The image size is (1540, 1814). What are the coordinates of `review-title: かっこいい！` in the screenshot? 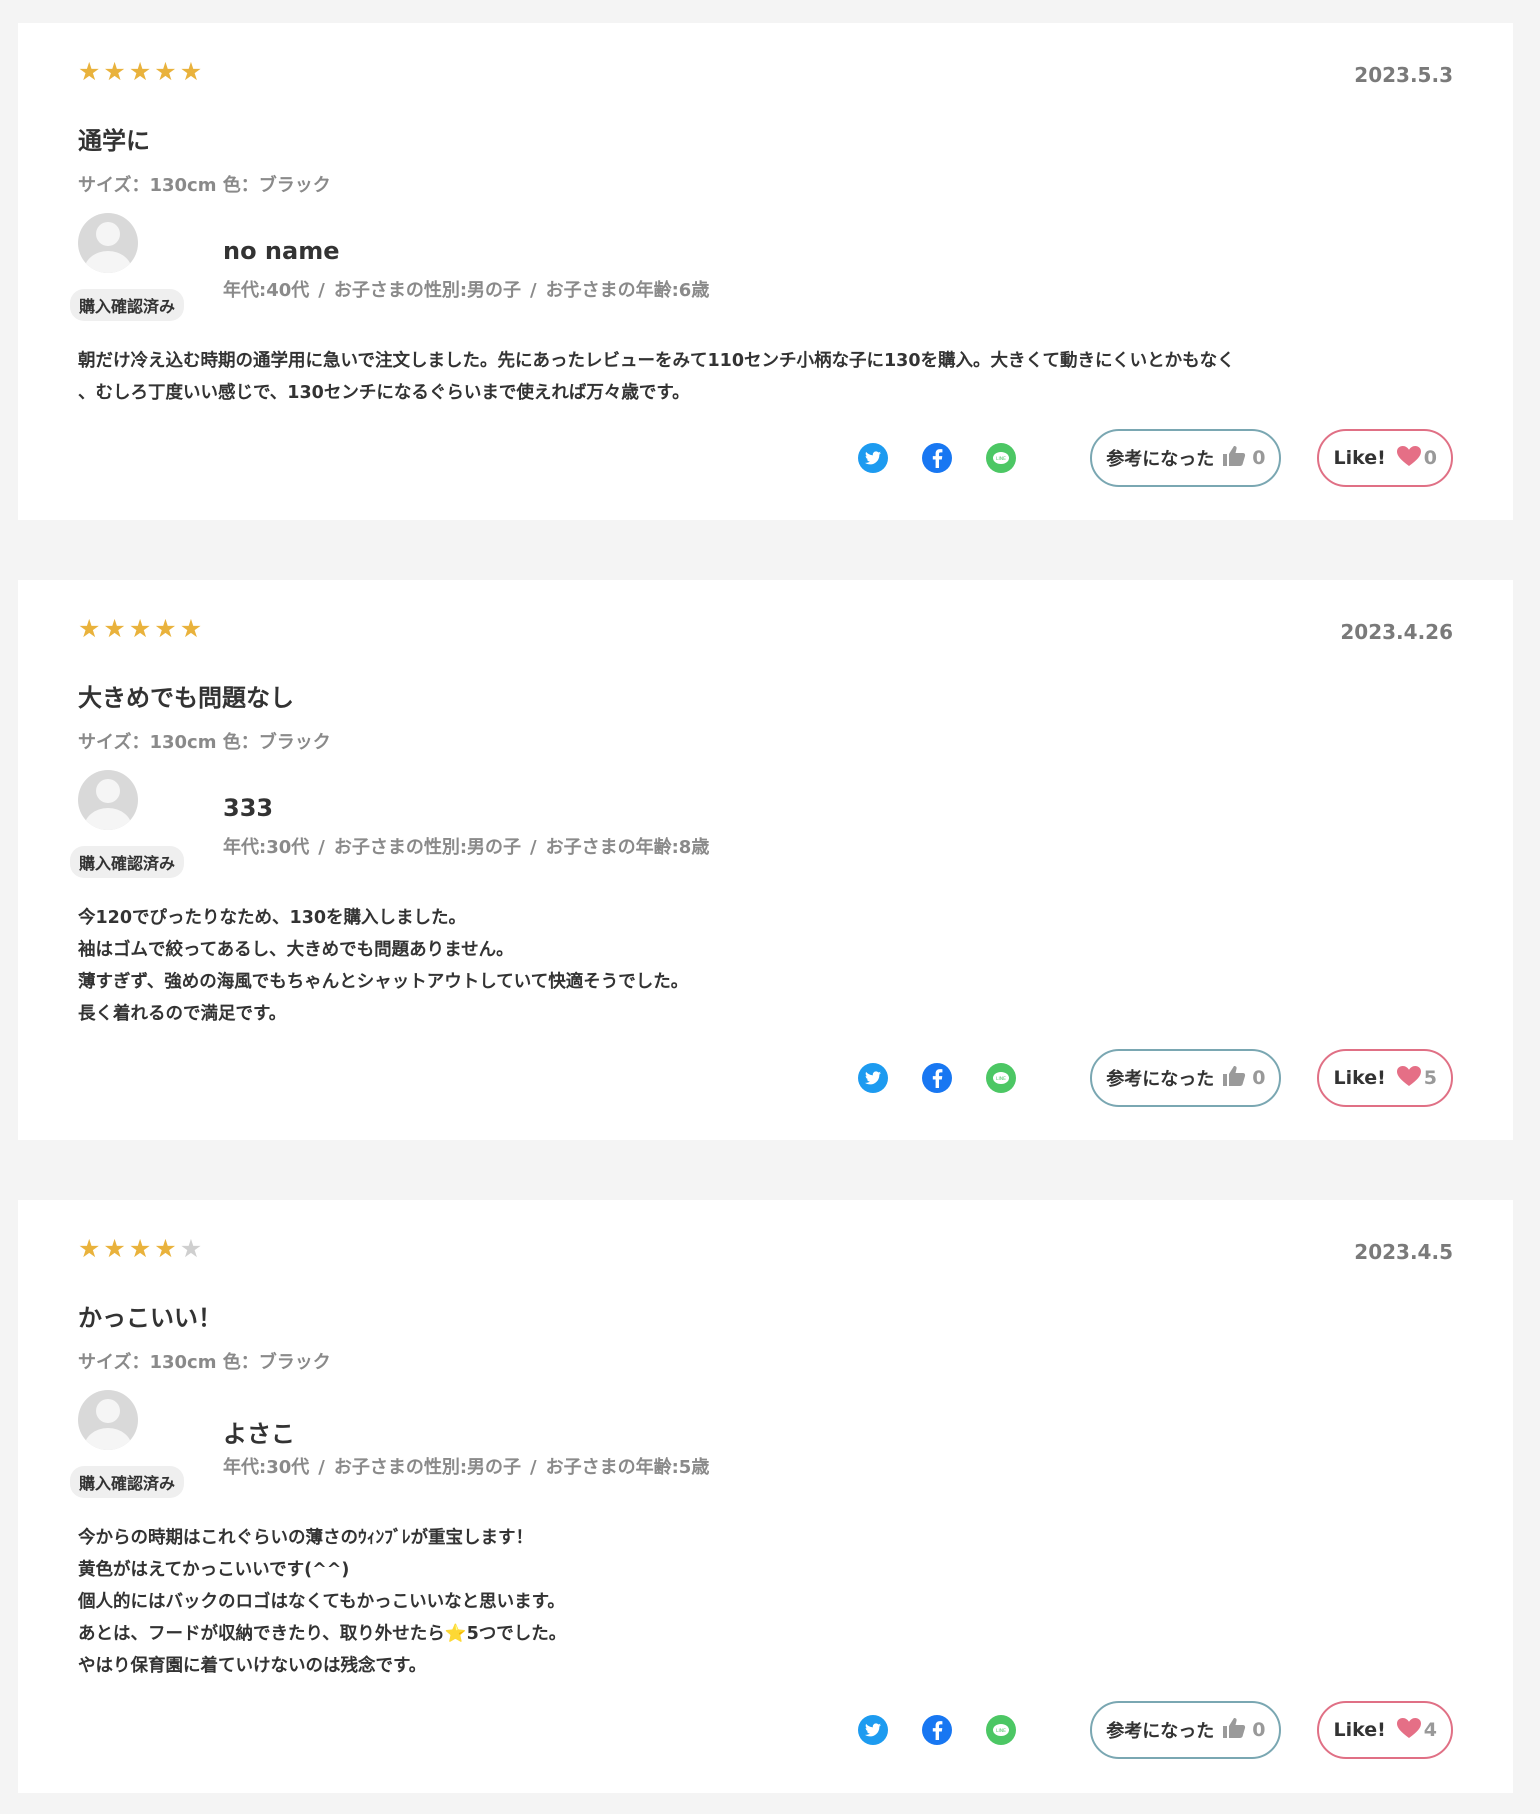 It's located at (150, 1318).